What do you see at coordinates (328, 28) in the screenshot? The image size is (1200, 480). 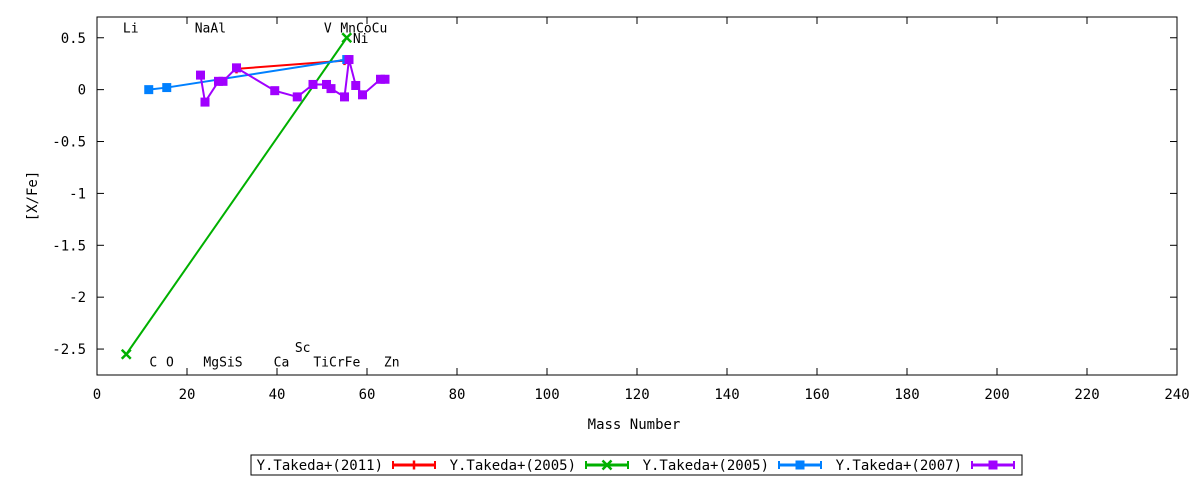 I see `element-label: V` at bounding box center [328, 28].